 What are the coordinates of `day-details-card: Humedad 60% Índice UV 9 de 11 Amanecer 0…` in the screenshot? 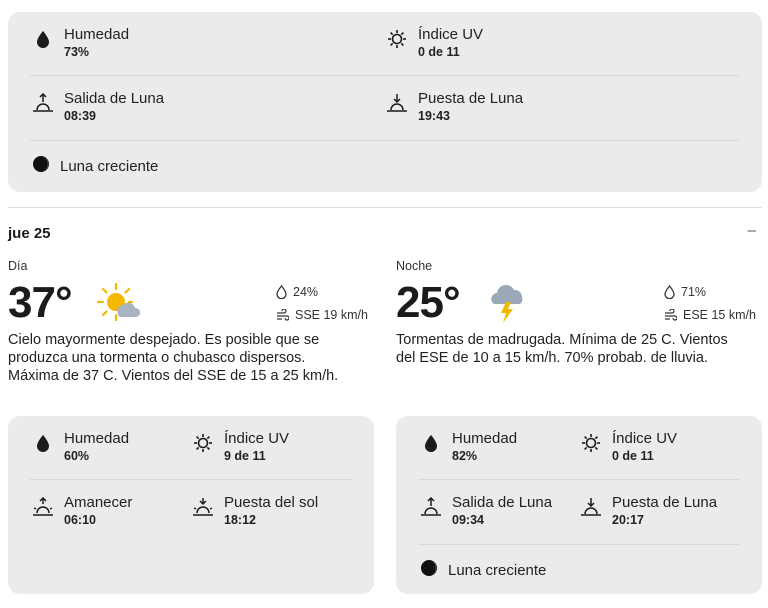 It's located at (191, 505).